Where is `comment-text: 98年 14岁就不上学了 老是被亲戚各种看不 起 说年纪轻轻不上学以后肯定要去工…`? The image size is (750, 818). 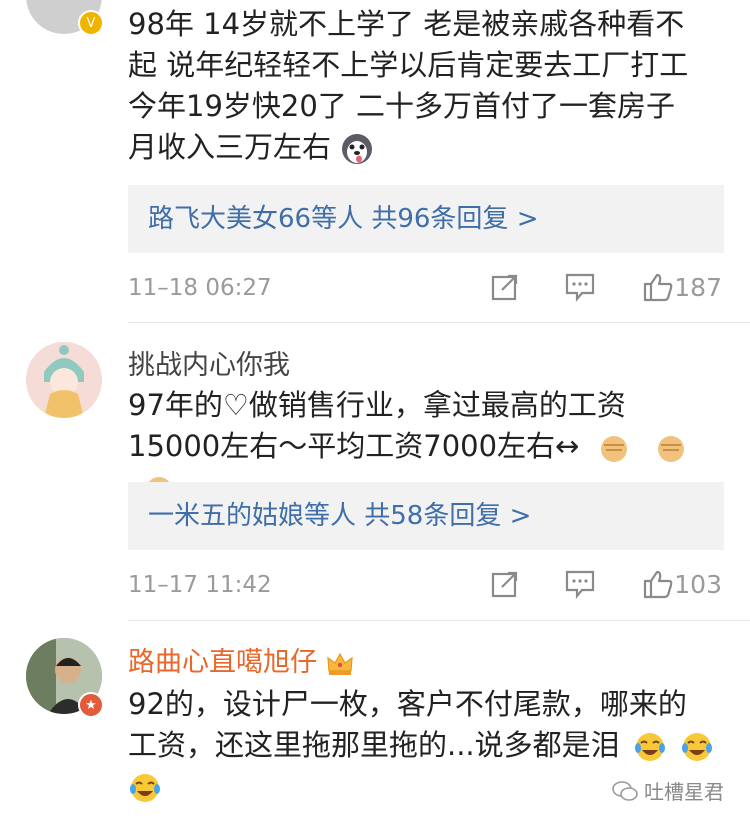 comment-text: 98年 14岁就不上学了 老是被亲戚各种看不 起 说年纪轻轻不上学以后肯定要去工… is located at coordinates (408, 85).